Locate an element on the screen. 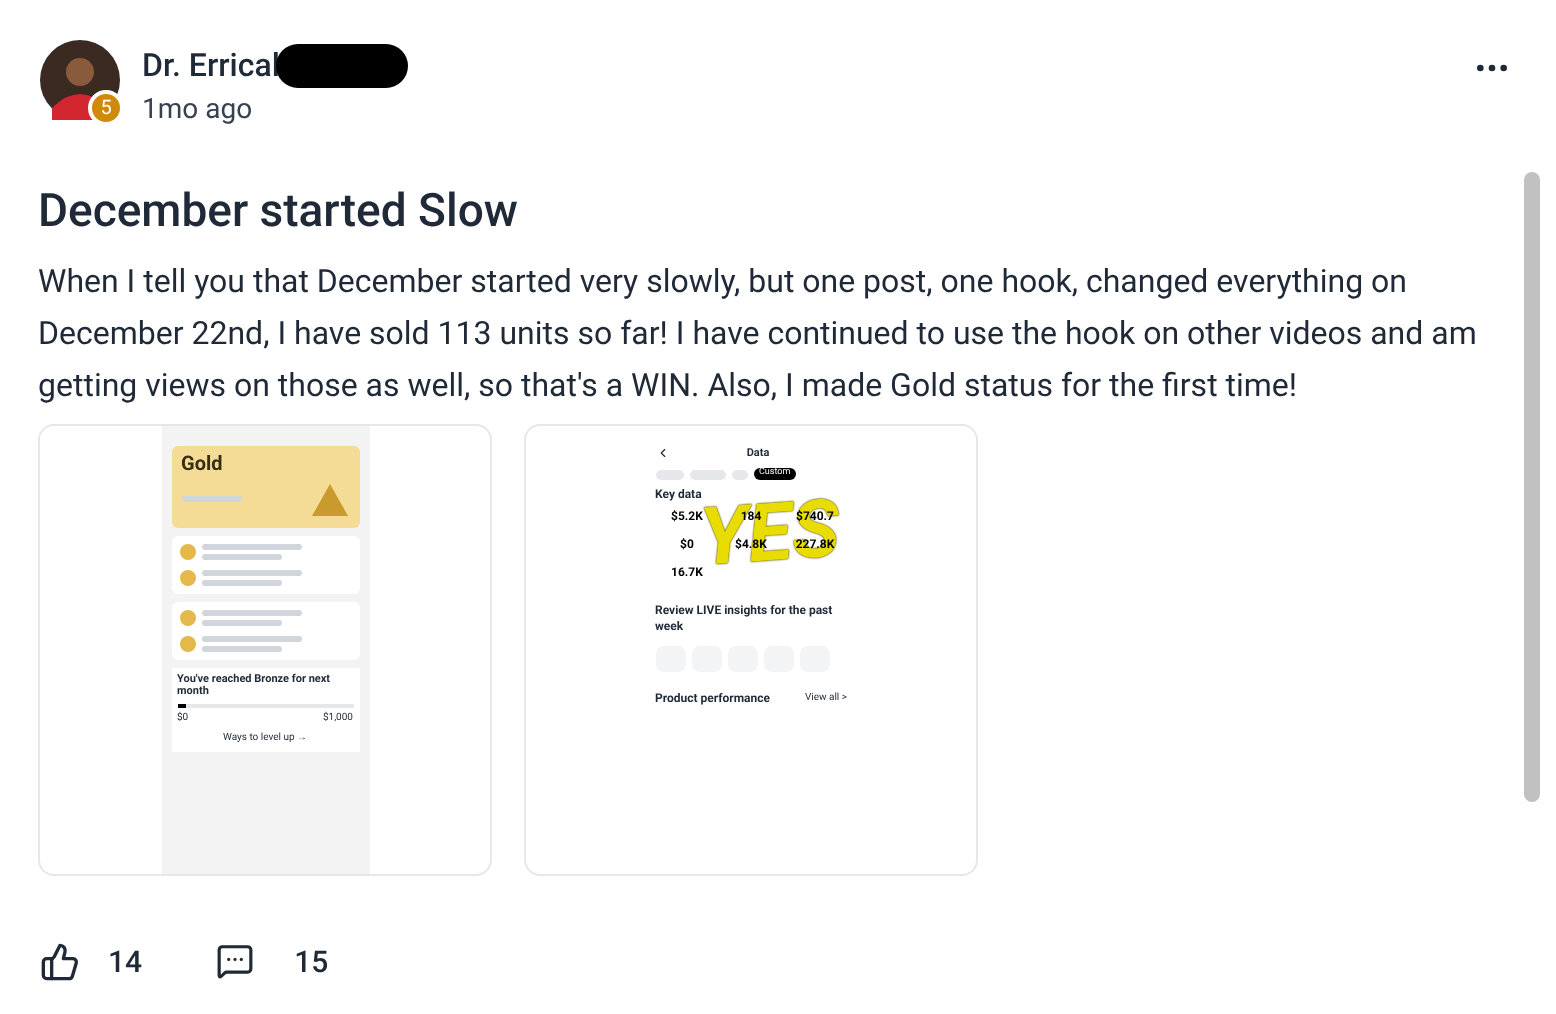 This screenshot has height=1014, width=1556. comment-count: 15 is located at coordinates (311, 962).